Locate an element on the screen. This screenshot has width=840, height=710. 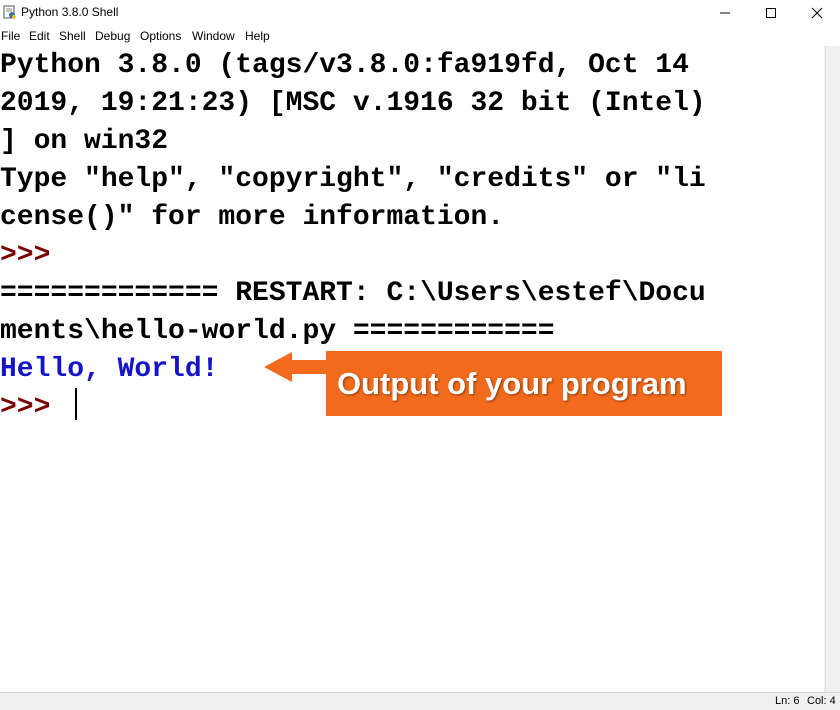
status-bar: Ln: 6 Col: 4 is located at coordinates (420, 701).